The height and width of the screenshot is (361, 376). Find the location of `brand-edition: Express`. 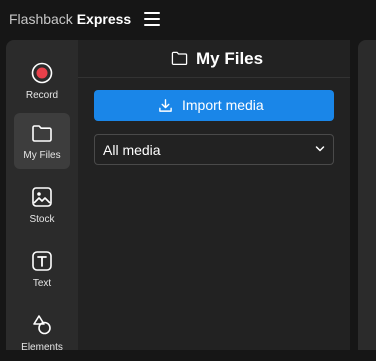

brand-edition: Express is located at coordinates (104, 19).